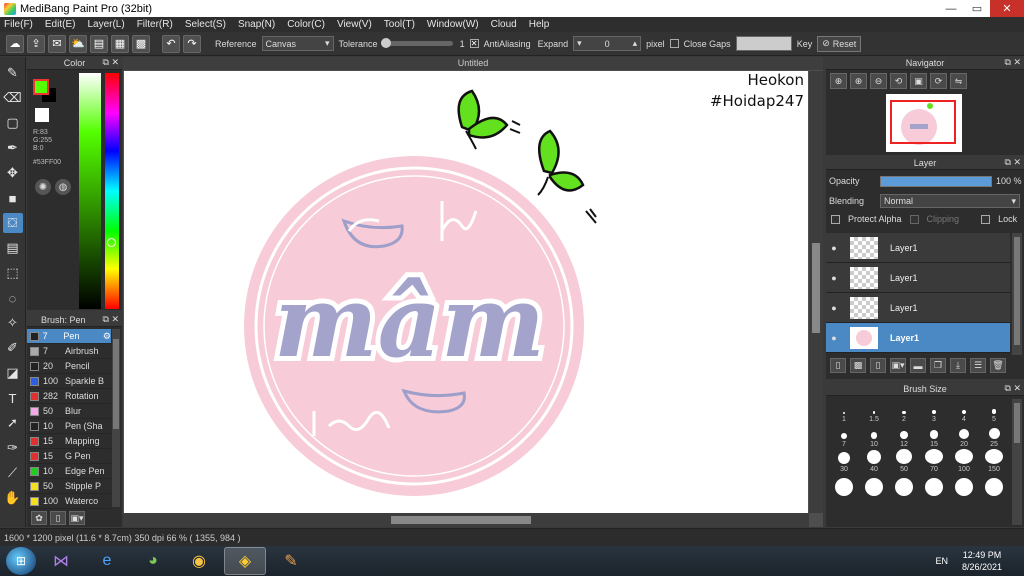 The image size is (1024, 576). Describe the element at coordinates (13, 448) in the screenshot. I see `eyedropper-icon: ✑` at that location.